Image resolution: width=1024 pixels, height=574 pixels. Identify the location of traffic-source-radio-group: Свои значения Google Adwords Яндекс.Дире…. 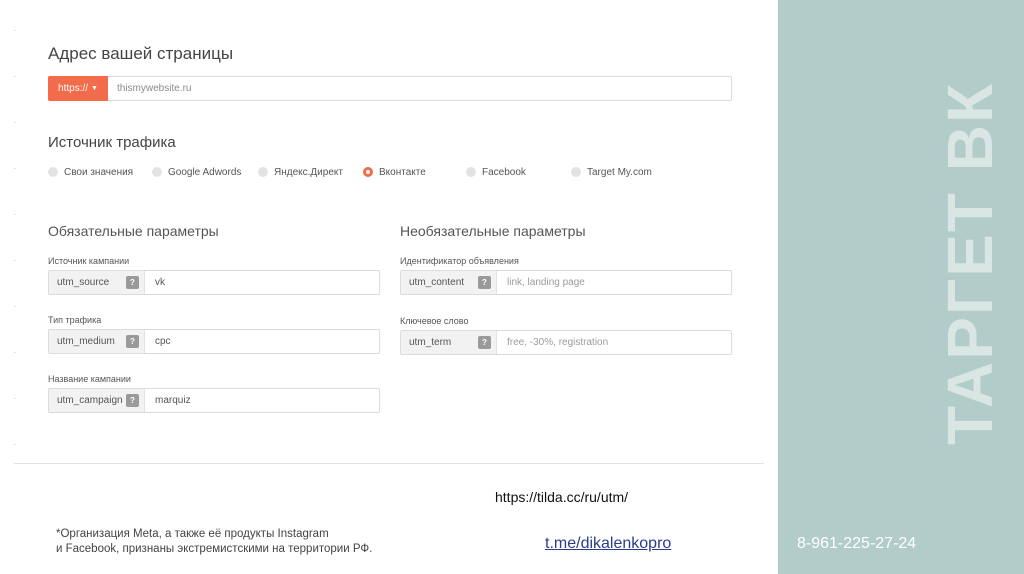
(408, 172).